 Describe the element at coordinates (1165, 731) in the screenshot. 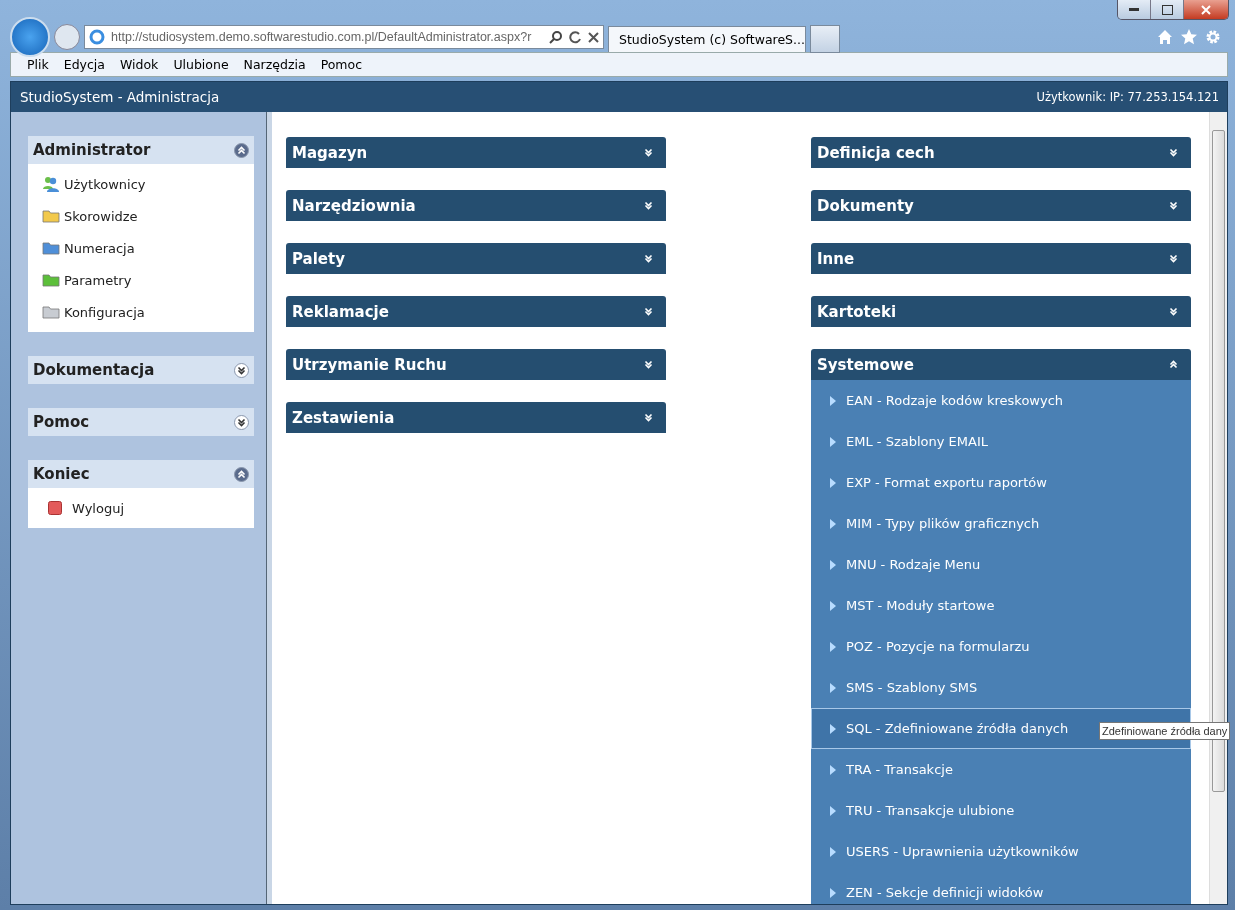

I see `tooltip: Zdefiniowane źródła dany` at that location.